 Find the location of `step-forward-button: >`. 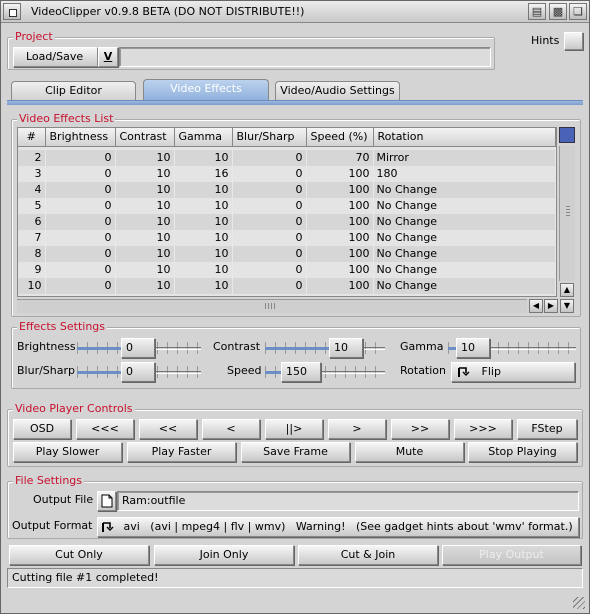

step-forward-button: > is located at coordinates (357, 429).